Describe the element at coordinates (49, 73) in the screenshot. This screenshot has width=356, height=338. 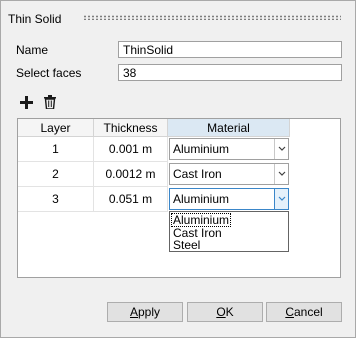
I see `select-faces-label: Select faces` at that location.